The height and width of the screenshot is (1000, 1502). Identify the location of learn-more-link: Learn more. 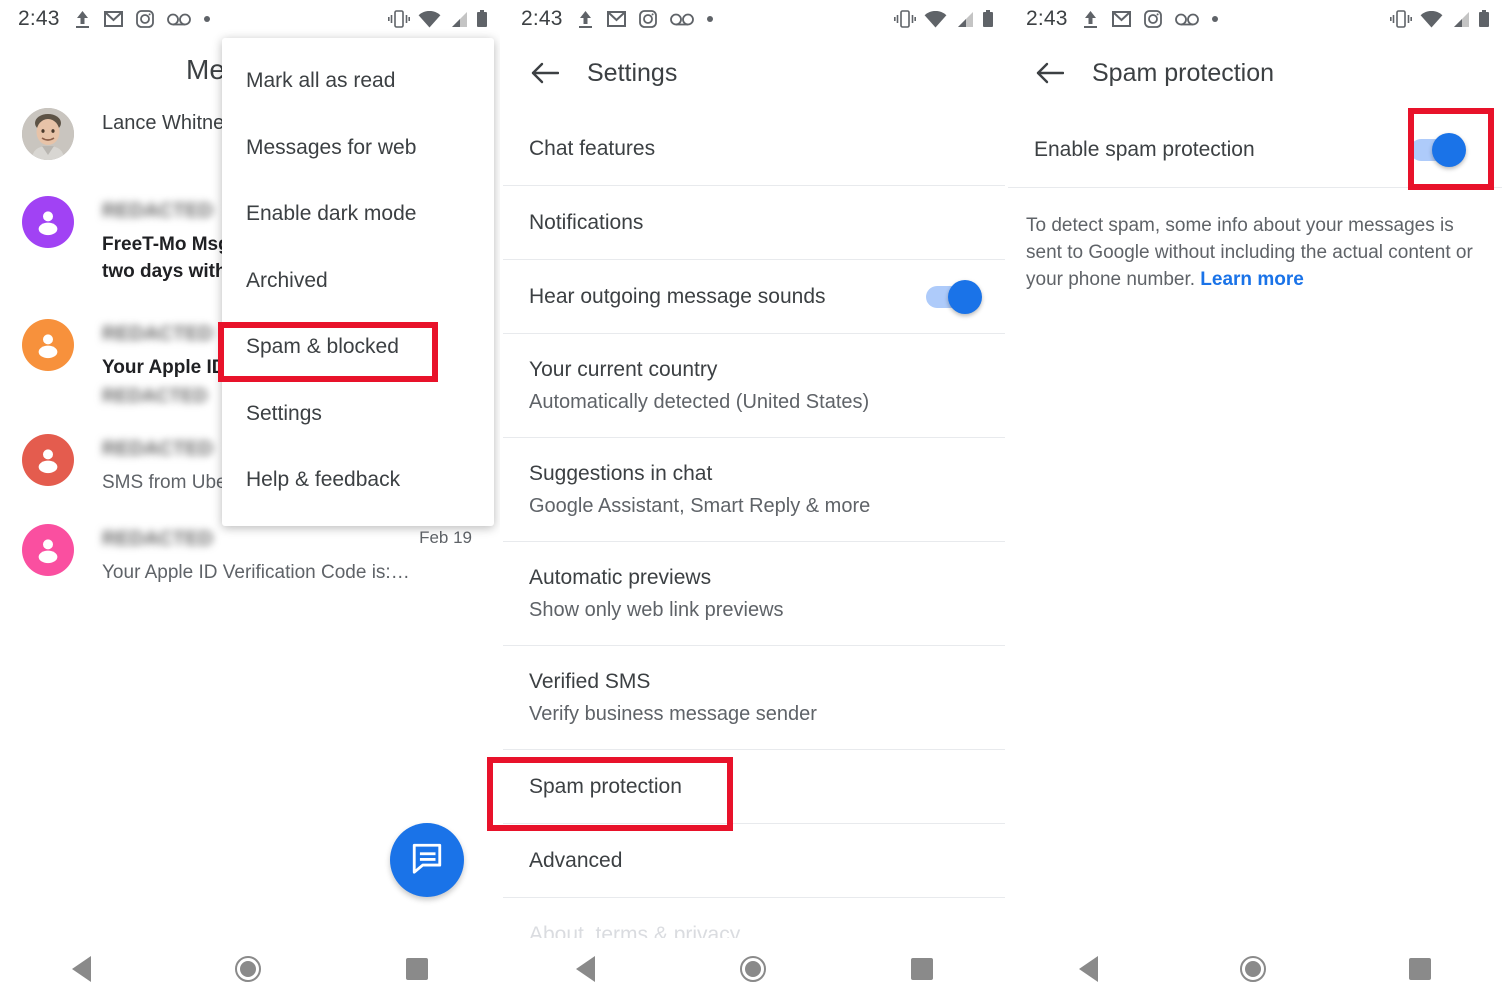
(1251, 279).